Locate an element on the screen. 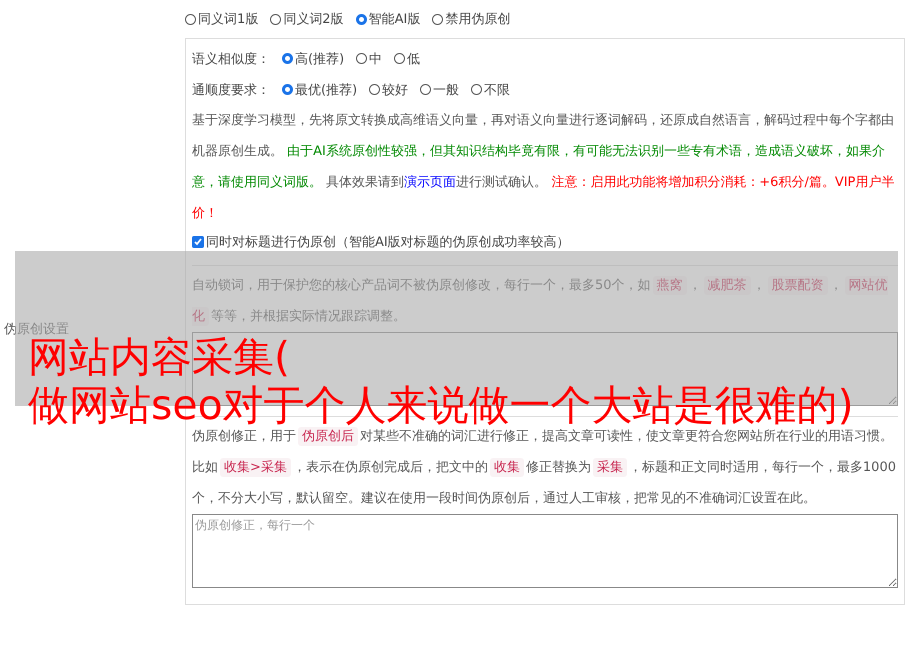  radio-option: 较好 is located at coordinates (388, 89).